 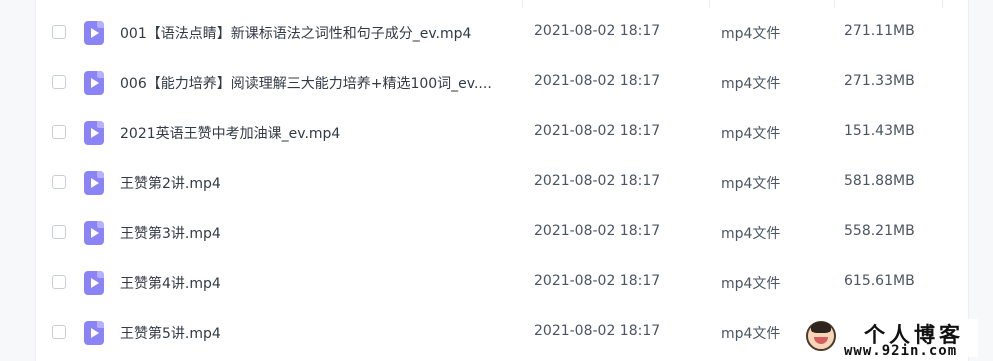 What do you see at coordinates (317, 233) in the screenshot?
I see `file-name: 王赞第3讲.mp4` at bounding box center [317, 233].